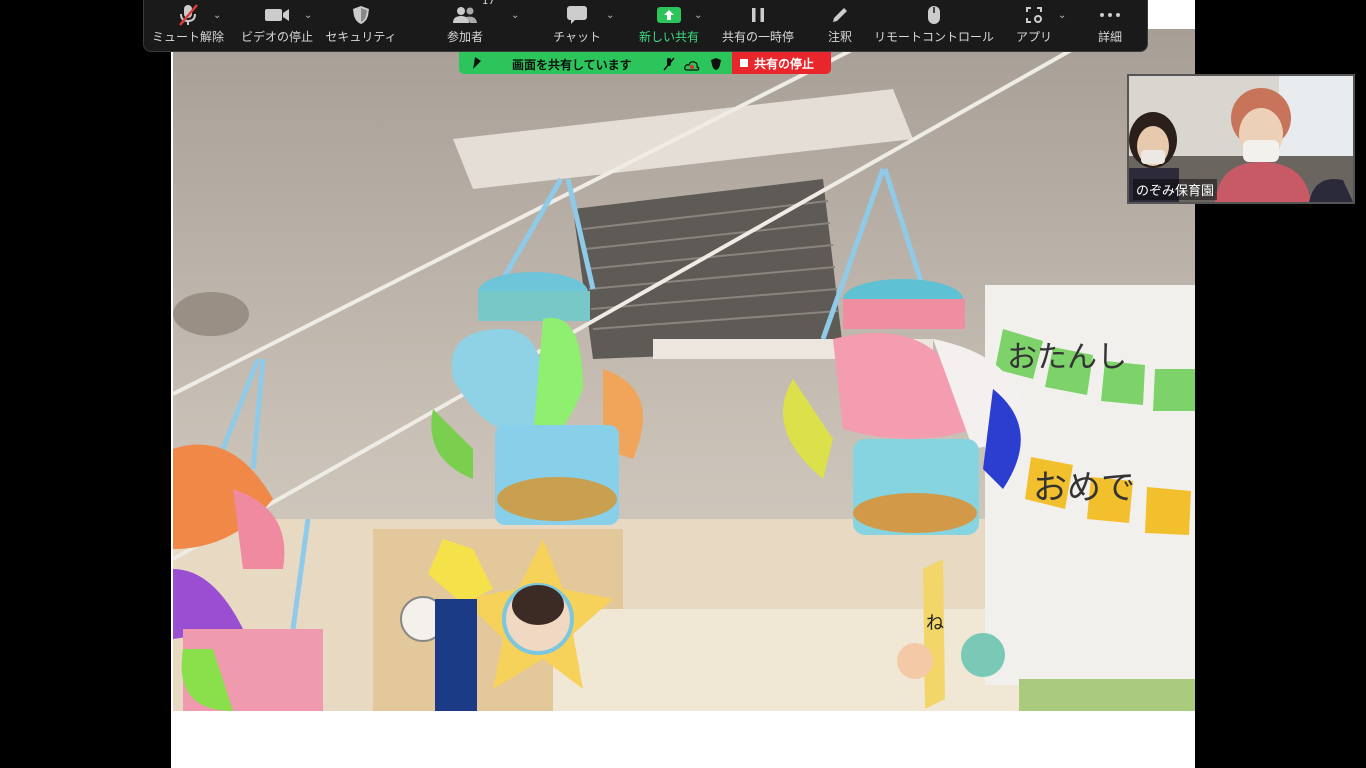 This screenshot has width=1366, height=768. Describe the element at coordinates (1033, 37) in the screenshot. I see `apps-label: アプリ` at that location.